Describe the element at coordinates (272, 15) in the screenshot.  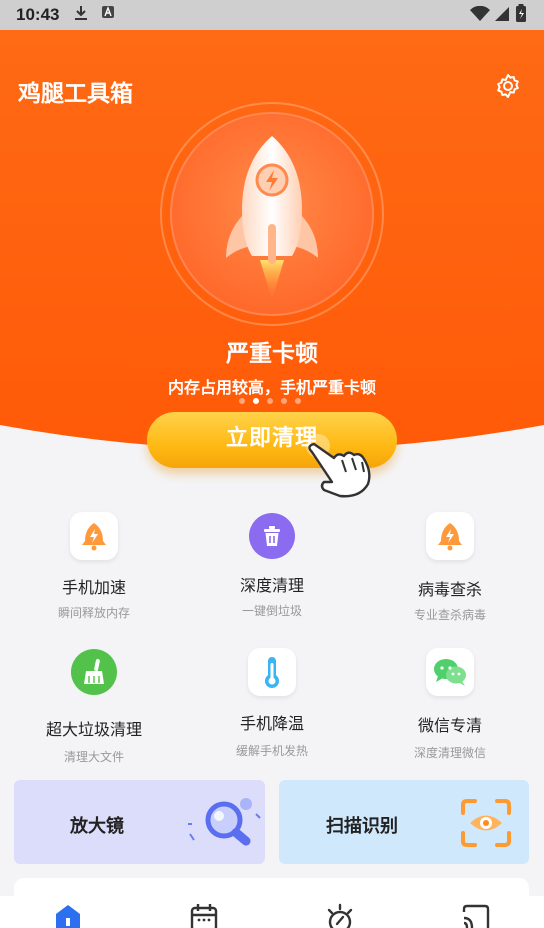
I see `status-bar: 10:43` at that location.